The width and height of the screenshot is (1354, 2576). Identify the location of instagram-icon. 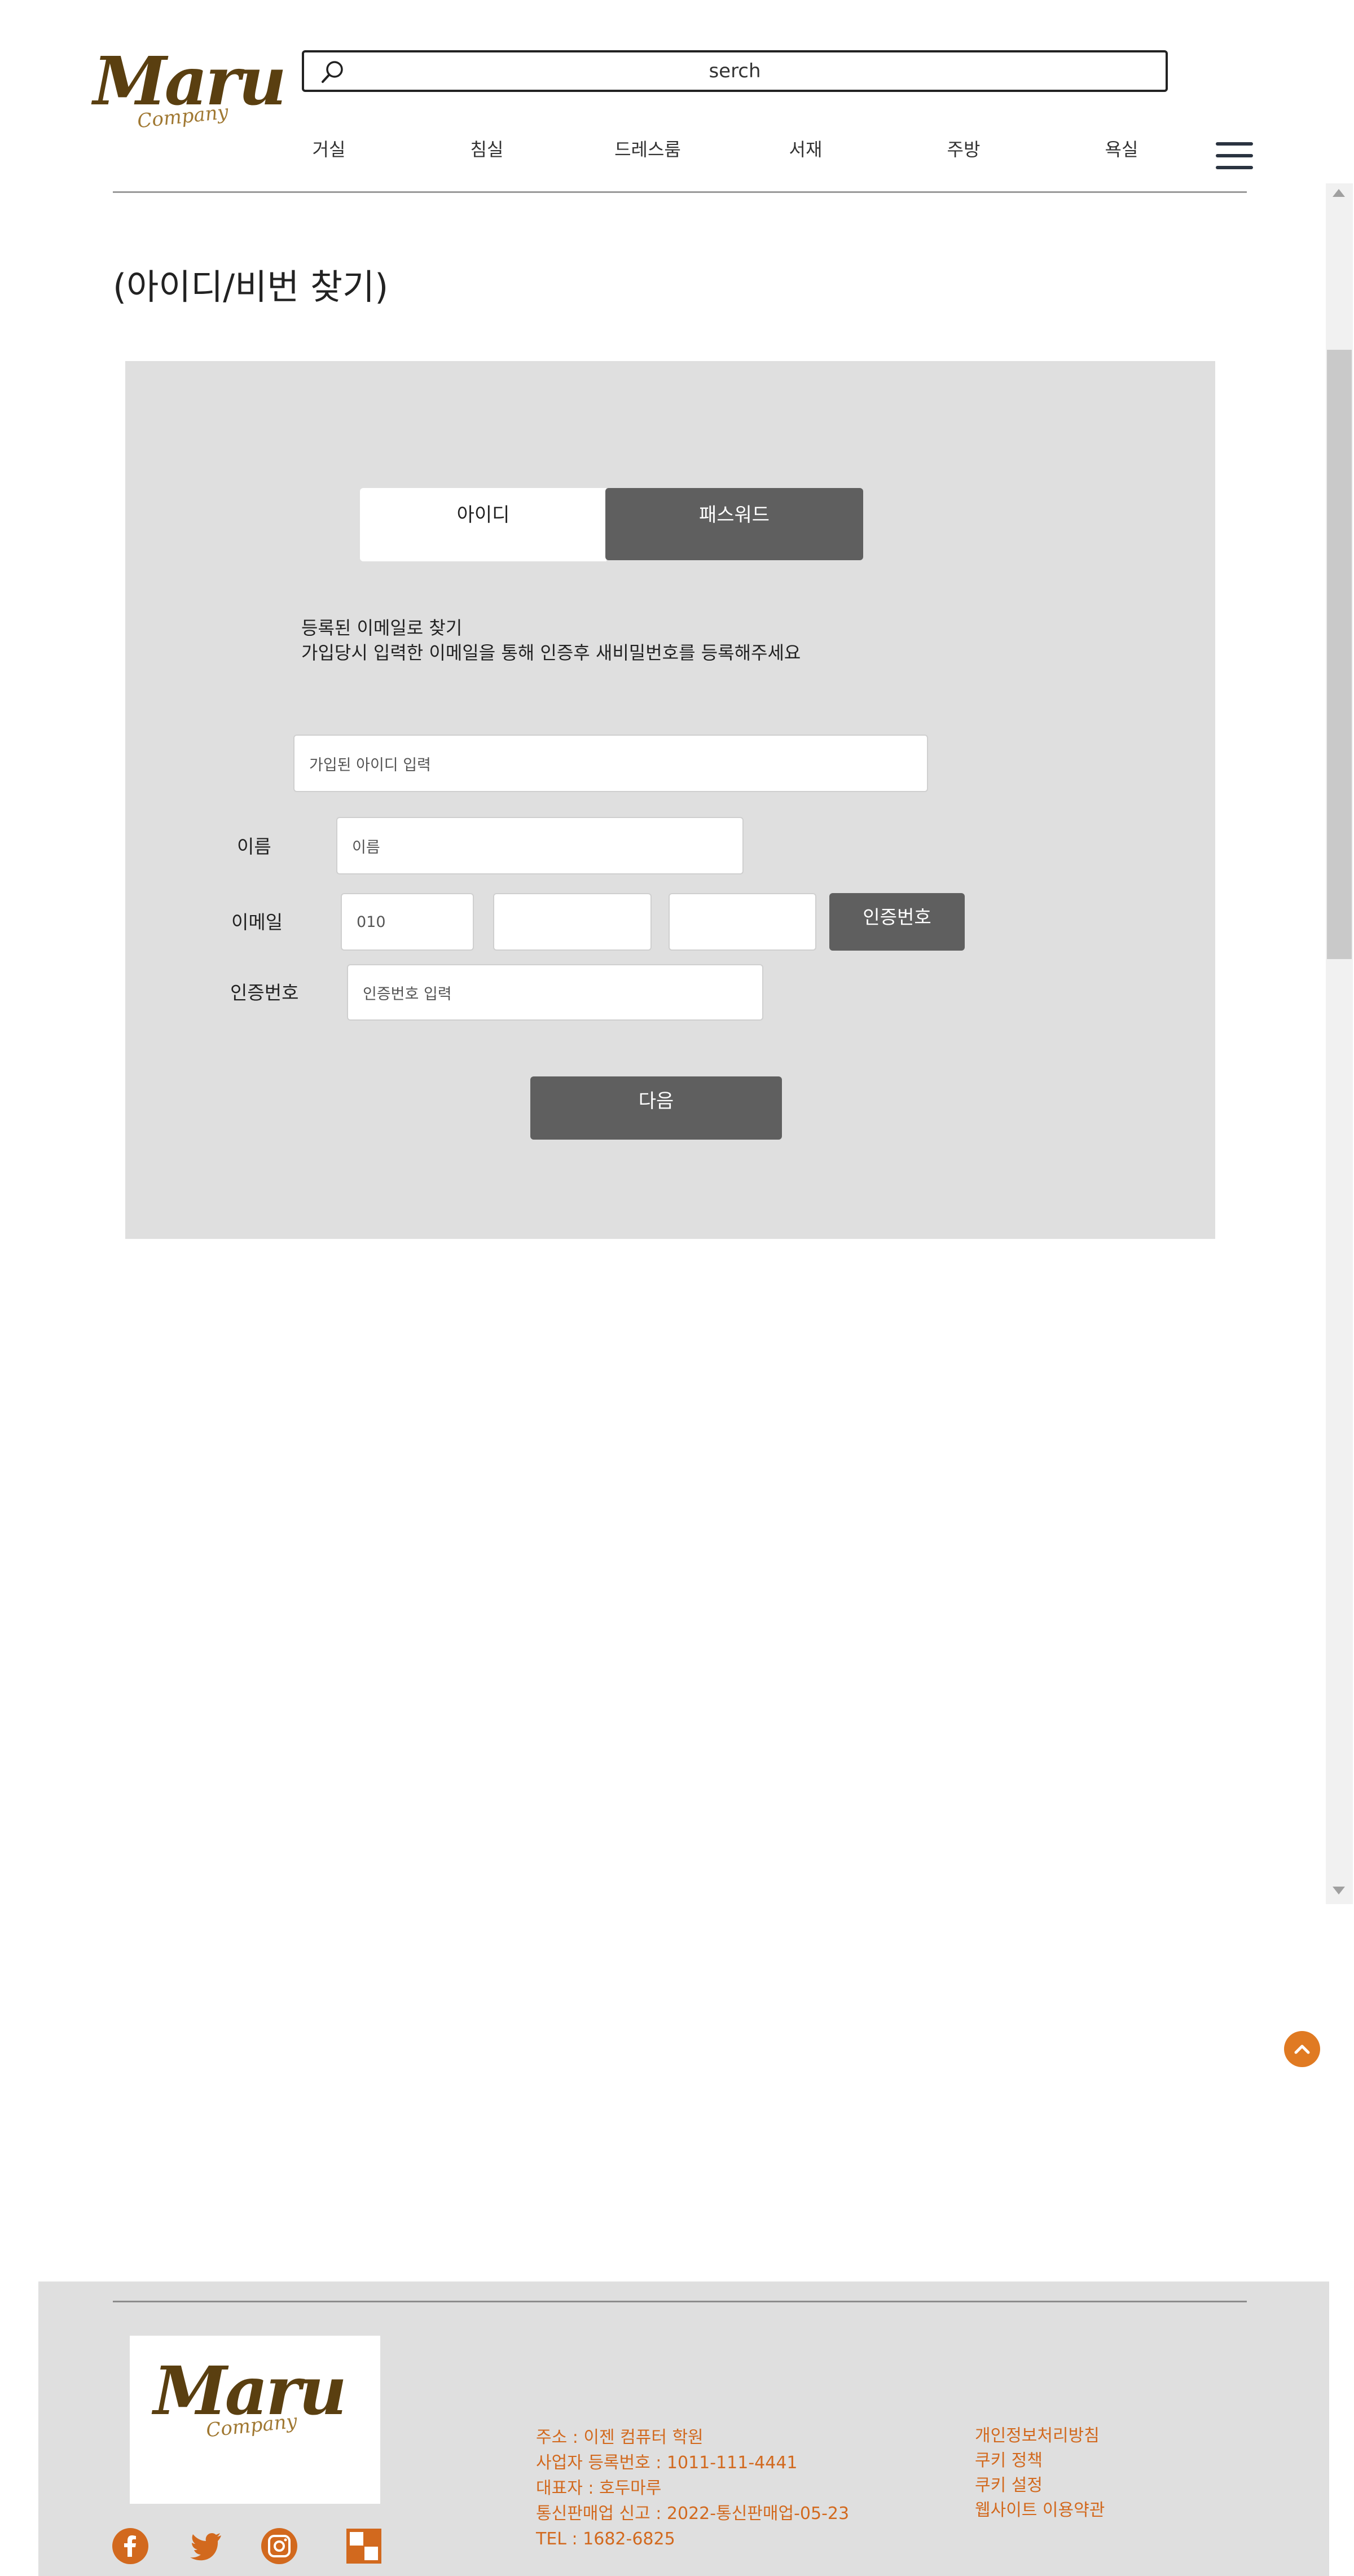
(280, 2546).